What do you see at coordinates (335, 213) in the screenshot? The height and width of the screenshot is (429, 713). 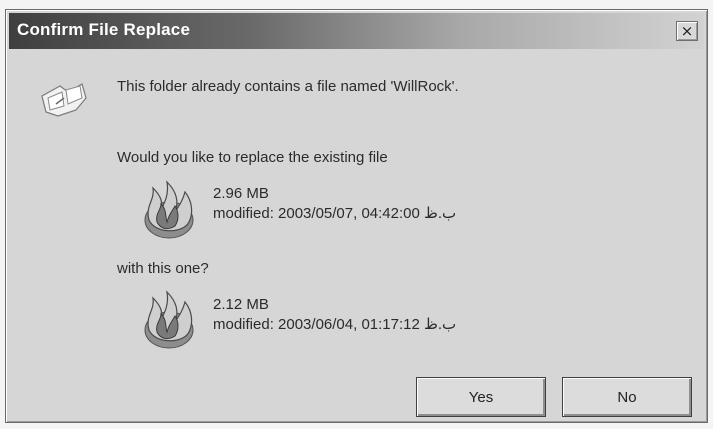 I see `existing-file-modified: modified: 2003/05/07, 04:42:00 ب.ظ` at bounding box center [335, 213].